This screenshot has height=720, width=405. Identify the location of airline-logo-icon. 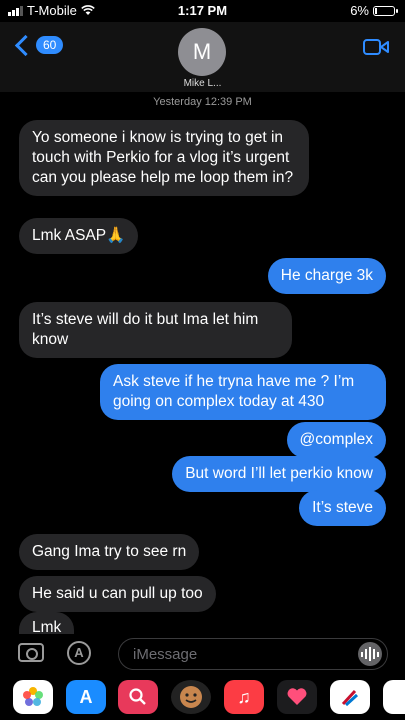
(350, 698).